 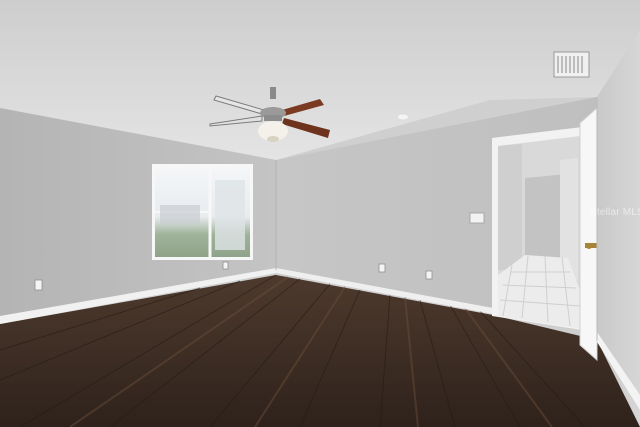 What do you see at coordinates (537, 228) in the screenshot?
I see `doorway` at bounding box center [537, 228].